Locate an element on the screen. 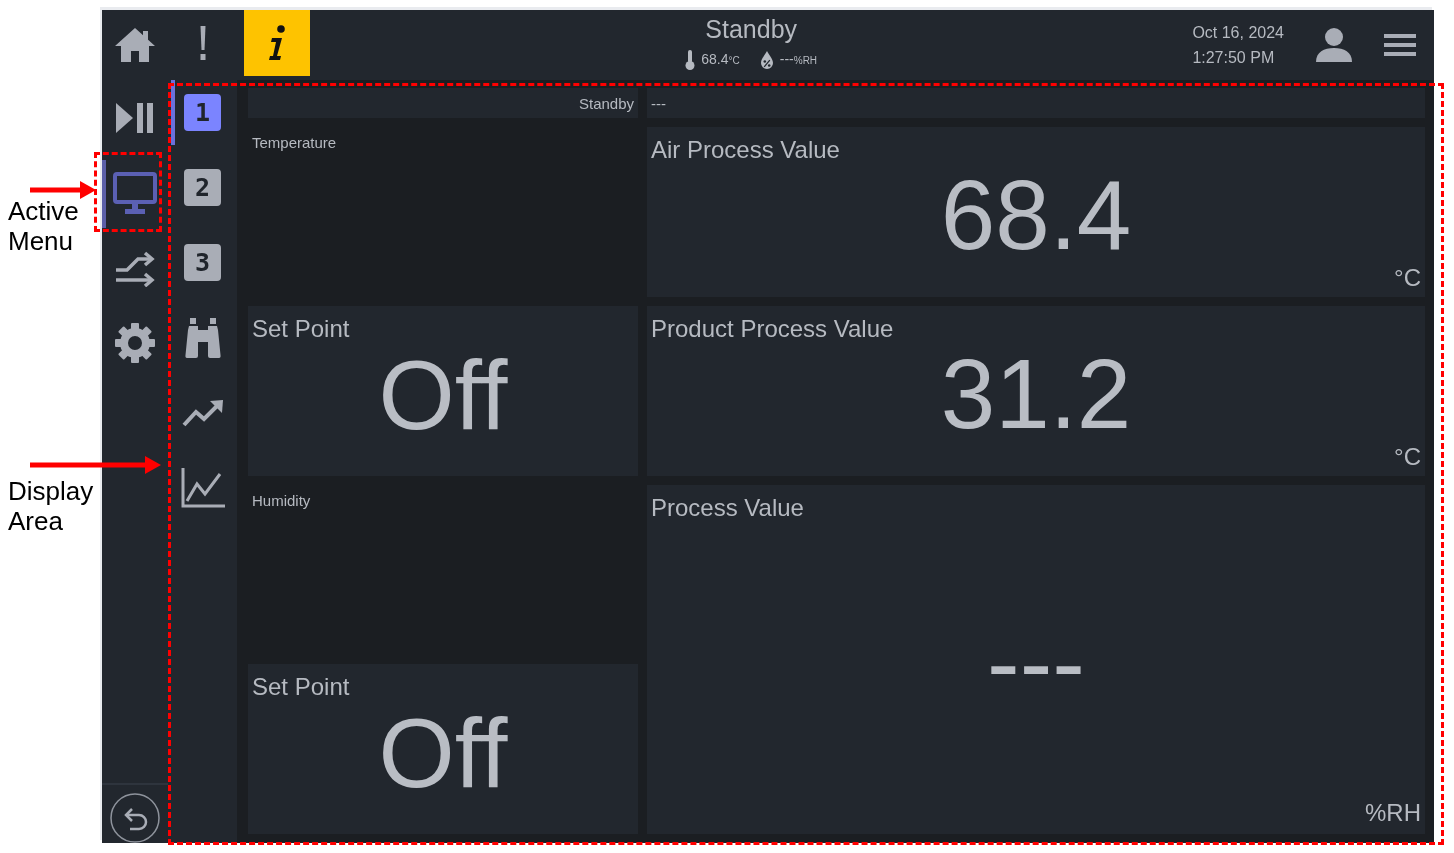  home-icon is located at coordinates (135, 45).